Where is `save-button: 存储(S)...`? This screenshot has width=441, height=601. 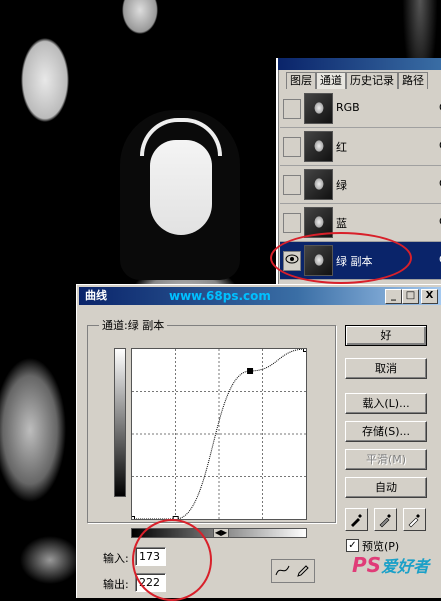
save-button: 存储(S)... is located at coordinates (386, 431).